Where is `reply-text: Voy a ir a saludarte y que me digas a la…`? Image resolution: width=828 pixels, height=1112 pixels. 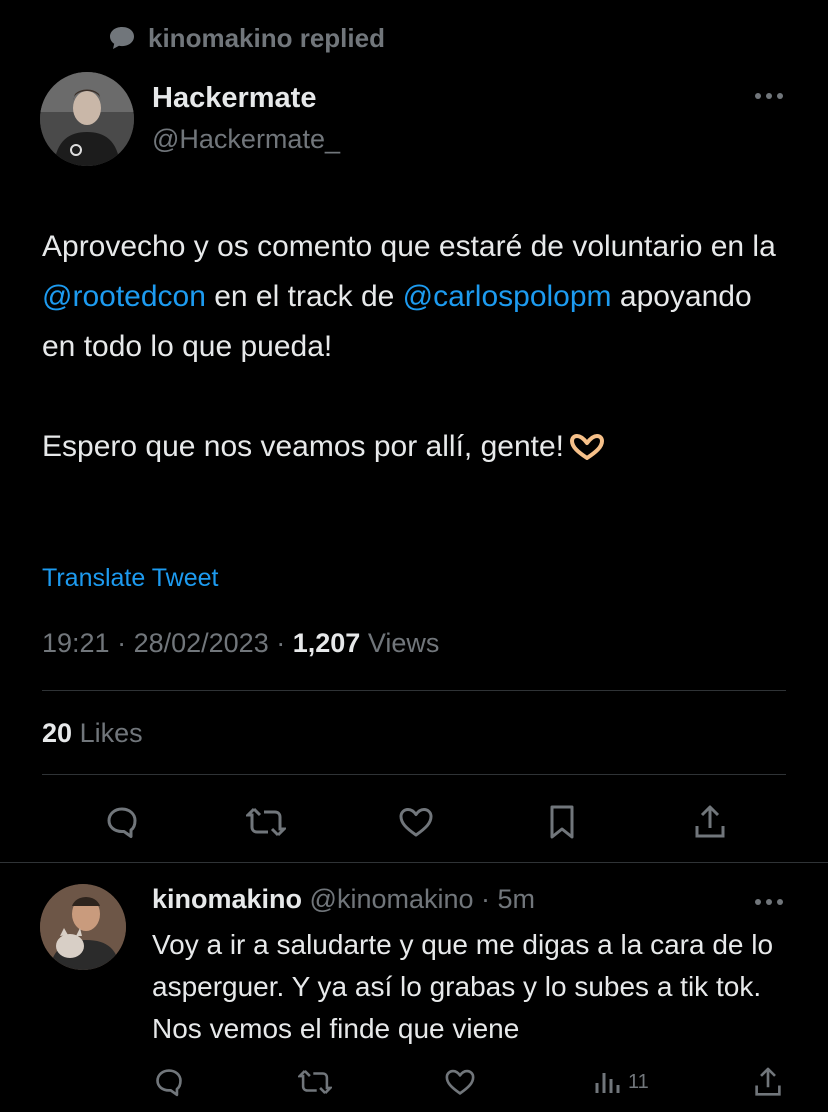 reply-text: Voy a ir a saludarte y que me digas a la… is located at coordinates (463, 986).